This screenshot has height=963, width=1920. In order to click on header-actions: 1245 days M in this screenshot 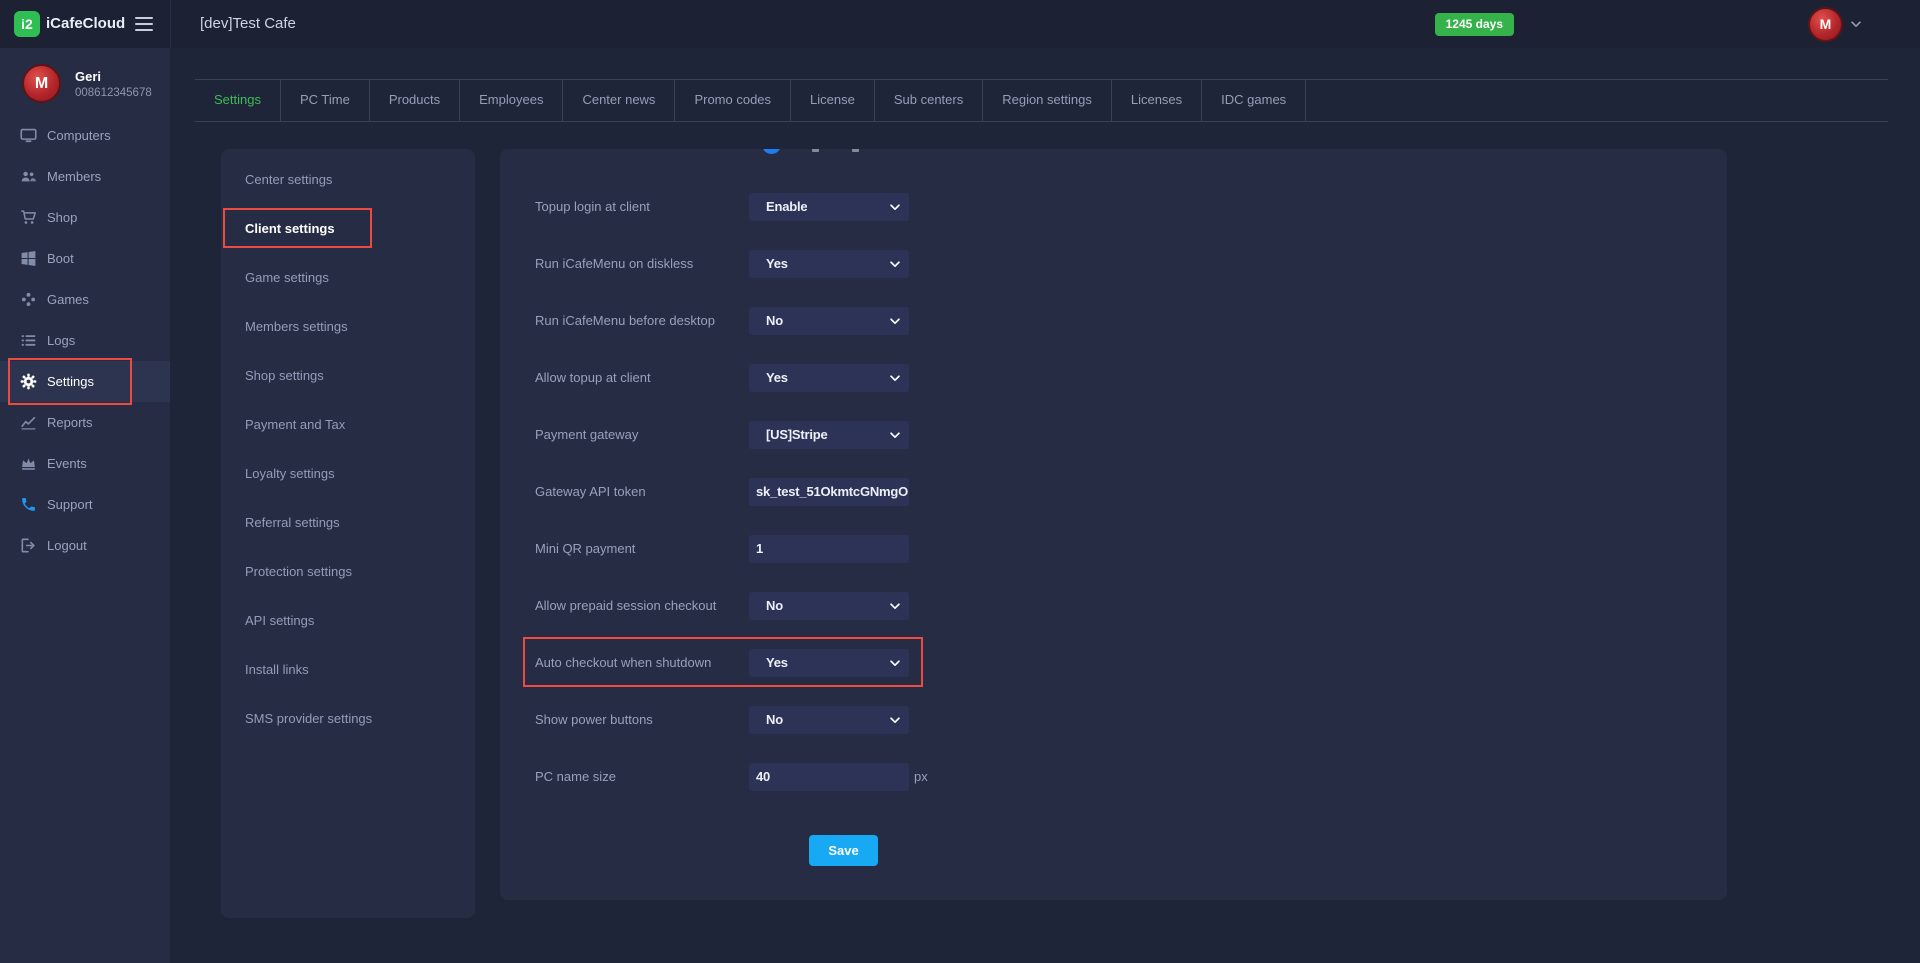, I will do `click(1648, 24)`.